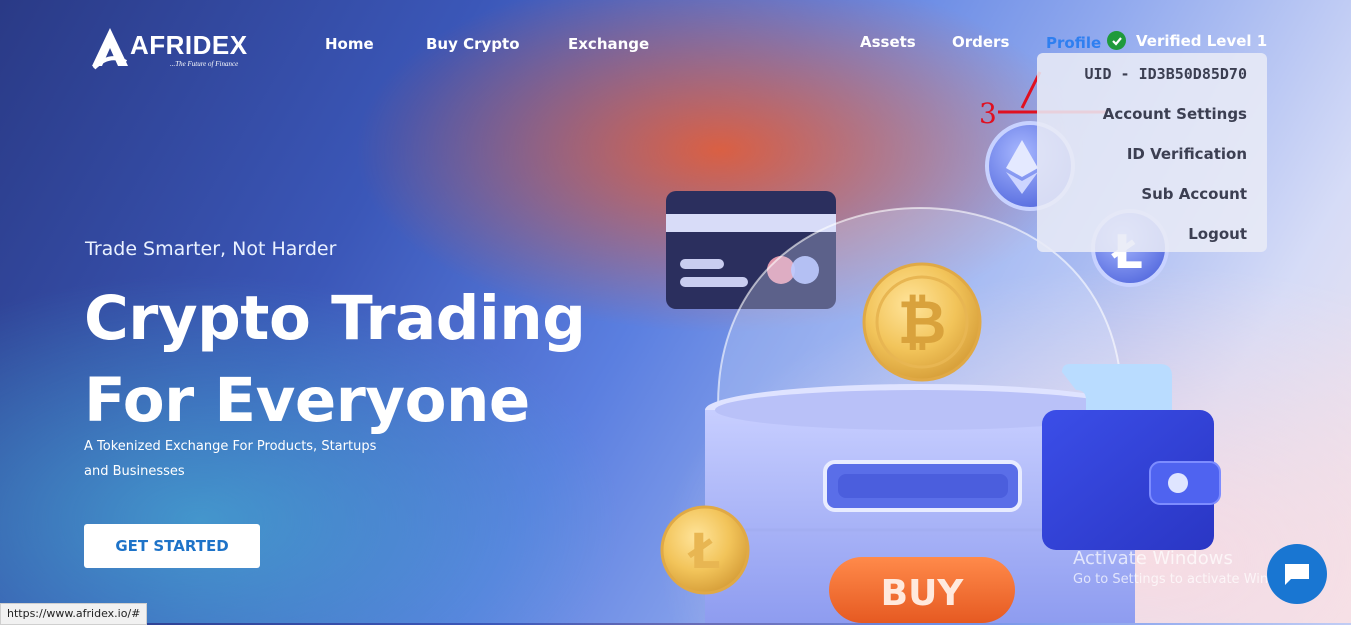  I want to click on menu-logout: Logout, so click(1217, 234).